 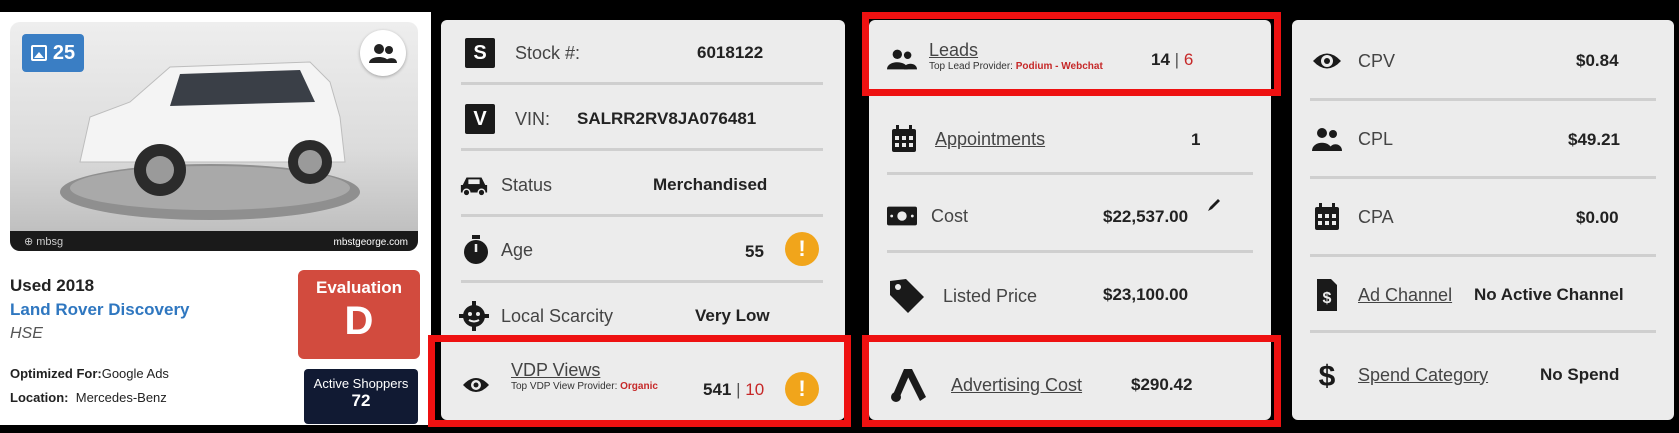 What do you see at coordinates (26, 333) in the screenshot?
I see `vehicle-trim: HSE` at bounding box center [26, 333].